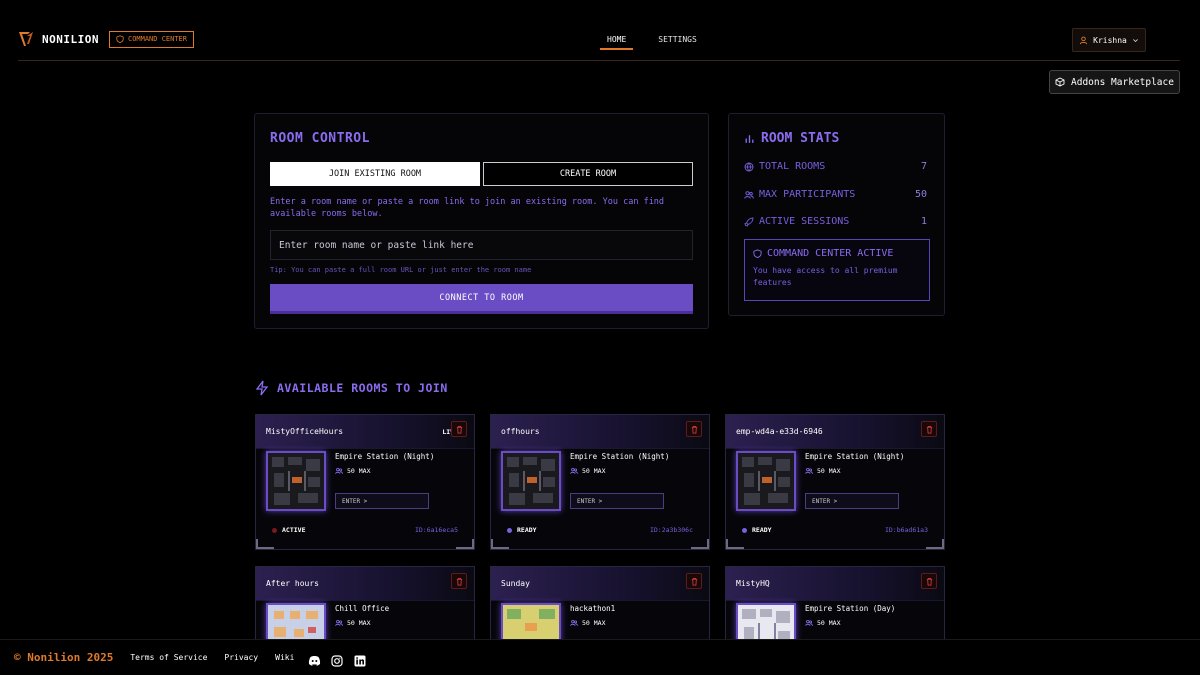  What do you see at coordinates (157, 39) in the screenshot?
I see `badge-label: COMMAND CENTER` at bounding box center [157, 39].